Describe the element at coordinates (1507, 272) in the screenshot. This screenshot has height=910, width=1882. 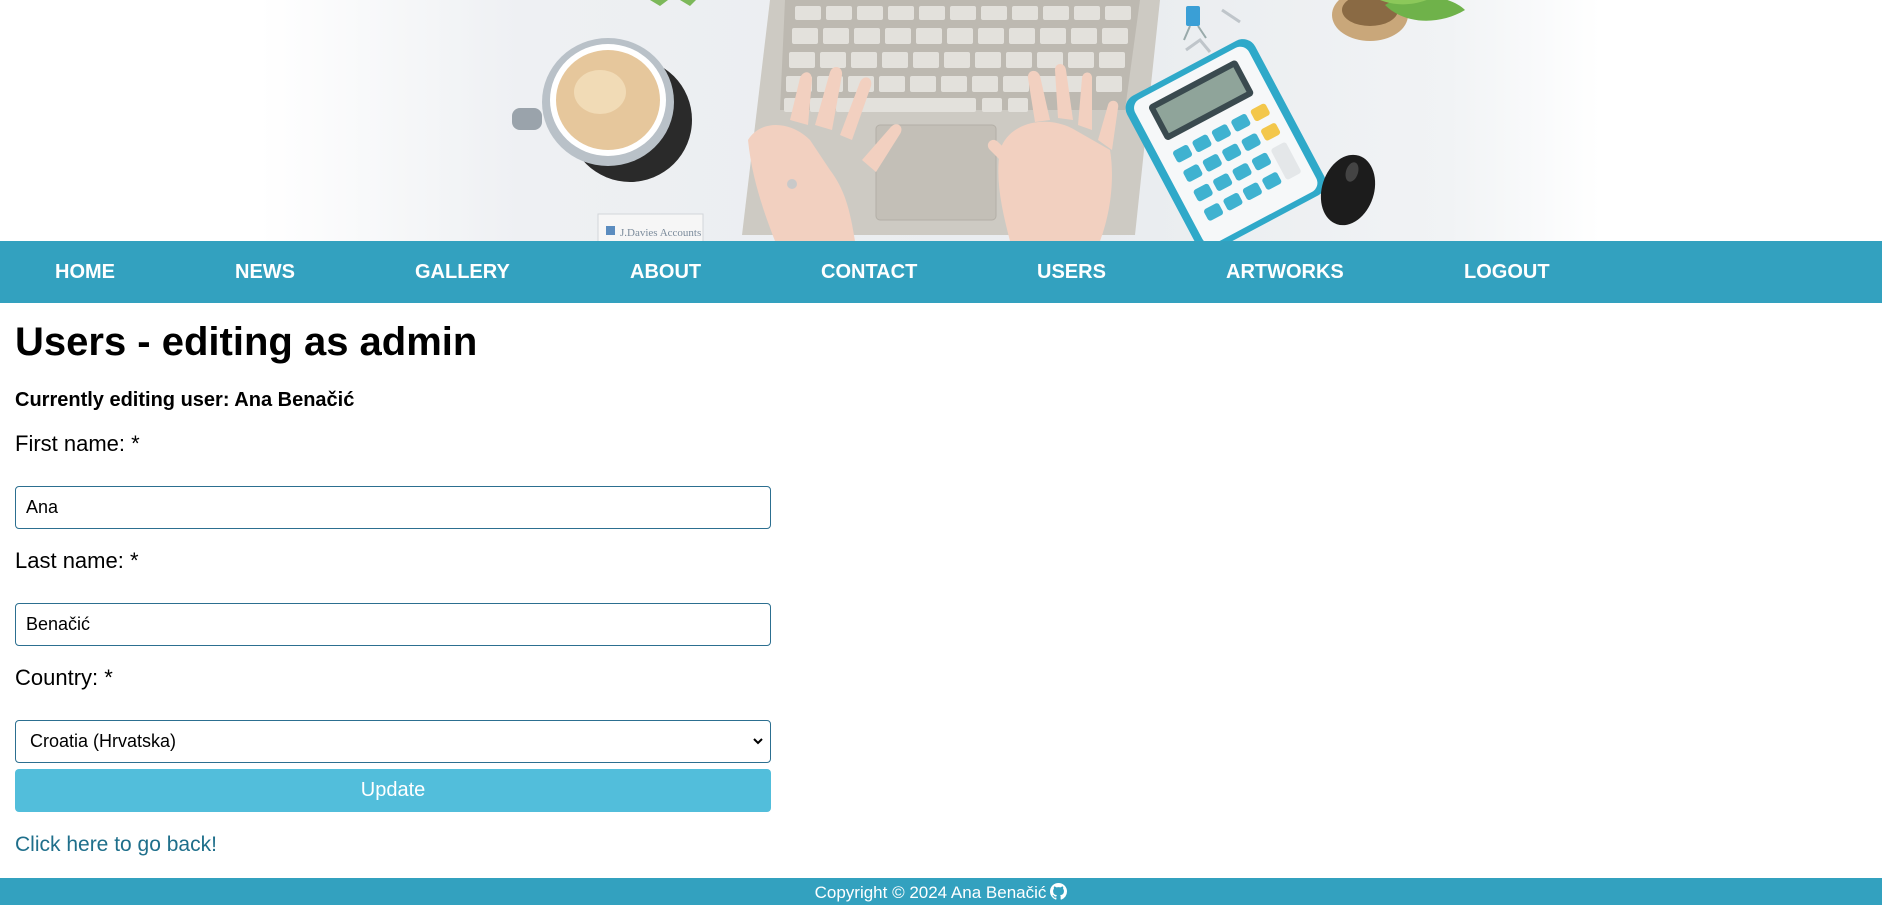
I see `nav-logout: LOGOUT` at that location.